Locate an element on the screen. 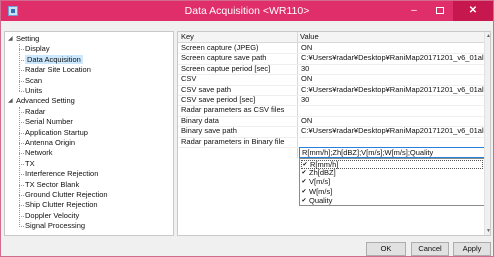 The width and height of the screenshot is (494, 257). setting-key: Binary data is located at coordinates (238, 121).